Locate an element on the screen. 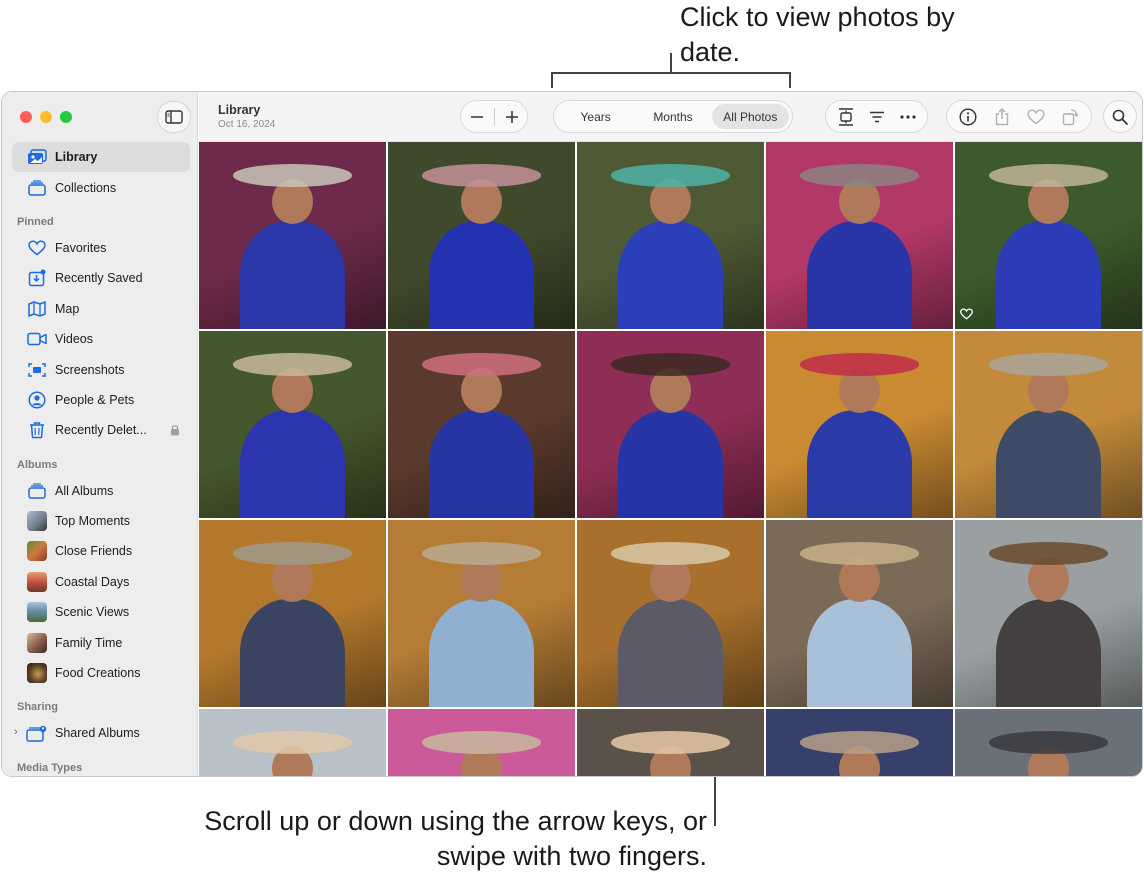  sidebar-item-coastal-days: Coastal Days is located at coordinates (101, 582).